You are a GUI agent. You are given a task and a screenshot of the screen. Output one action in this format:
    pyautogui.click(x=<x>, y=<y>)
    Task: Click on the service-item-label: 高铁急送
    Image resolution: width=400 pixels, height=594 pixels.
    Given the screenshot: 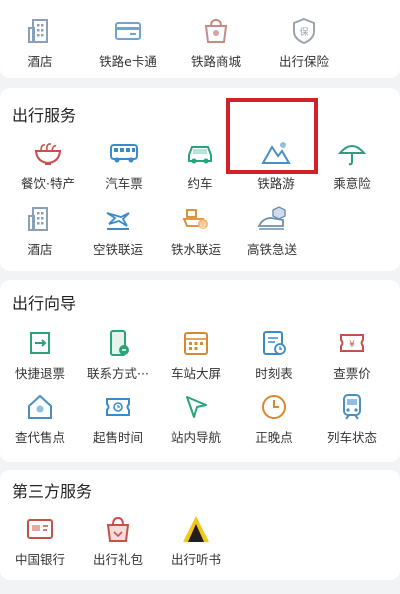 What is the action you would take?
    pyautogui.click(x=271, y=249)
    